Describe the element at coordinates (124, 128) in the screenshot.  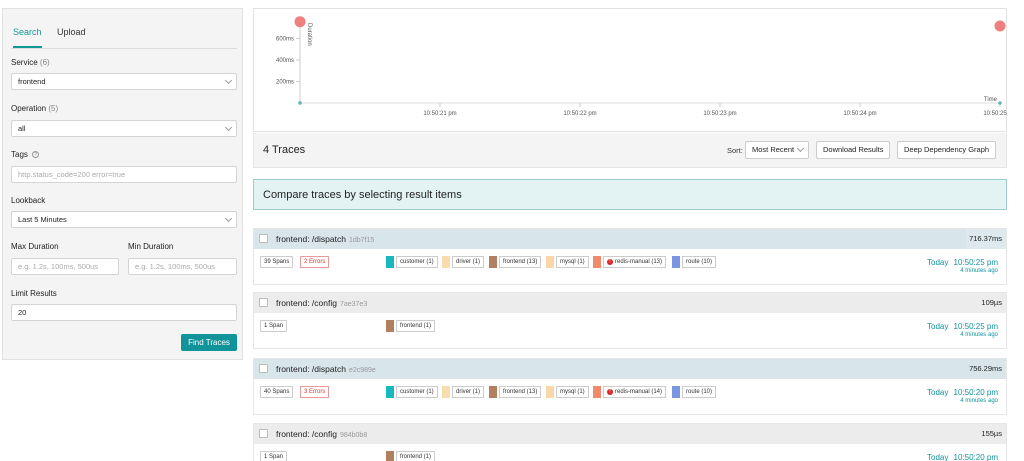
I see `operation-select: all` at that location.